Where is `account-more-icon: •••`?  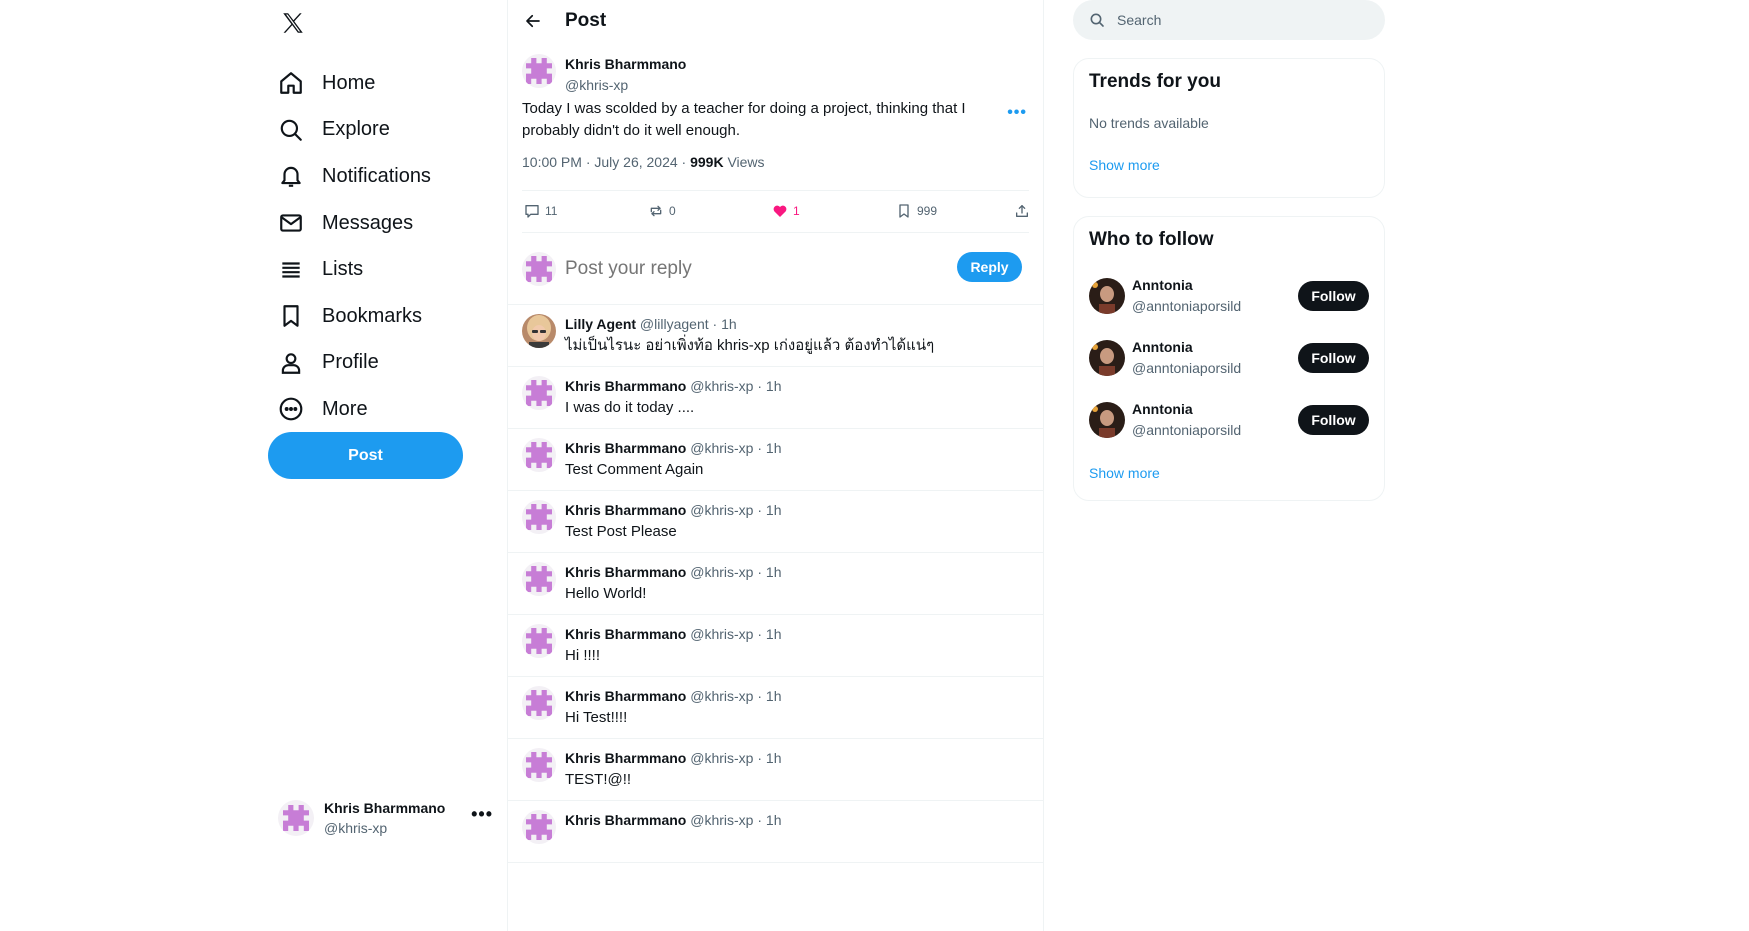
account-more-icon: ••• is located at coordinates (482, 814).